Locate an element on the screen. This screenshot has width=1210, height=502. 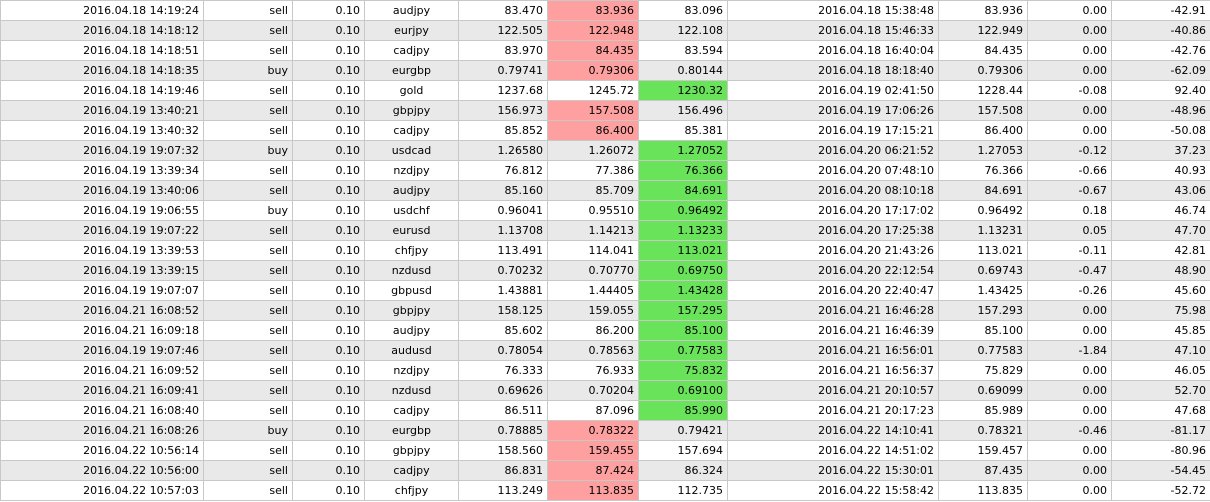
open-time-cell: 2016.04.18 14:19:46 is located at coordinates (102, 90).